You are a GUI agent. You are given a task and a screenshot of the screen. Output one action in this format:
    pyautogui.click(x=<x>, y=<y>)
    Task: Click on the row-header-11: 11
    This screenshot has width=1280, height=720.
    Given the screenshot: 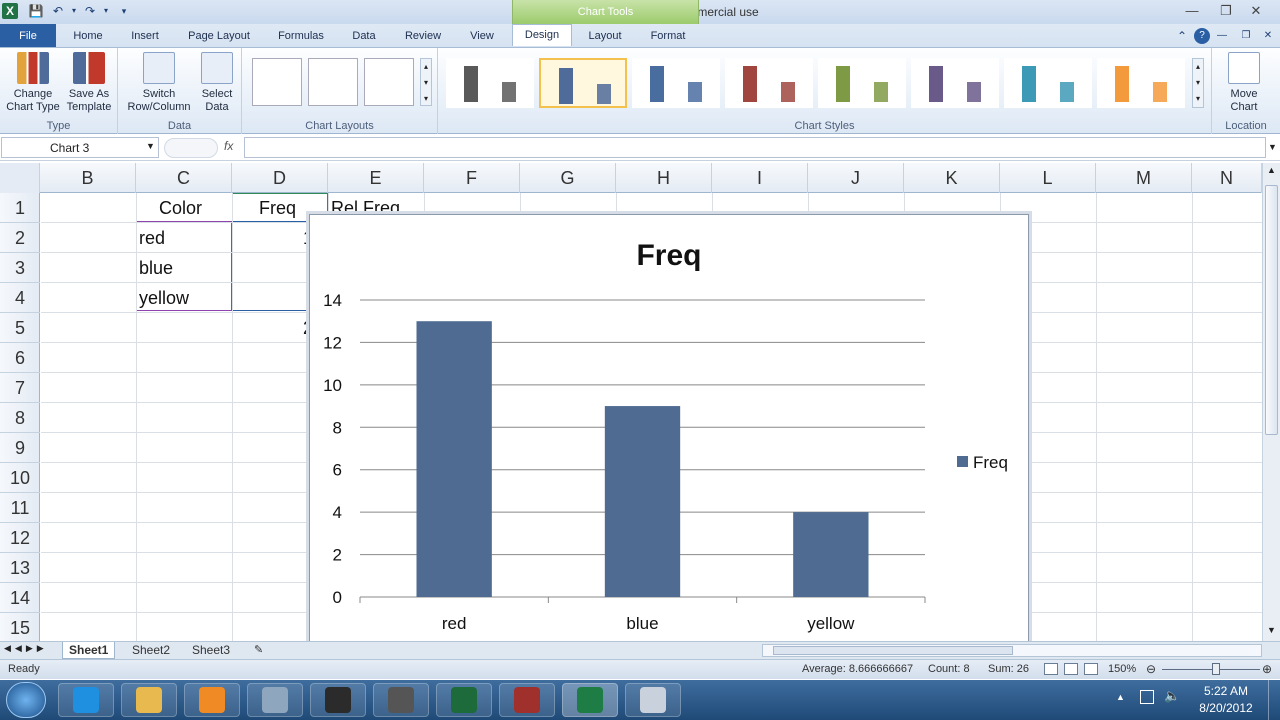 What is the action you would take?
    pyautogui.click(x=20, y=508)
    